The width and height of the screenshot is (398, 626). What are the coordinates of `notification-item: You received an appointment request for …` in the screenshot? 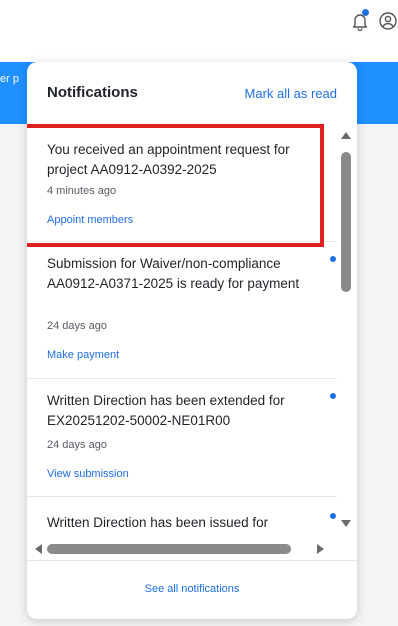 It's located at (182, 182).